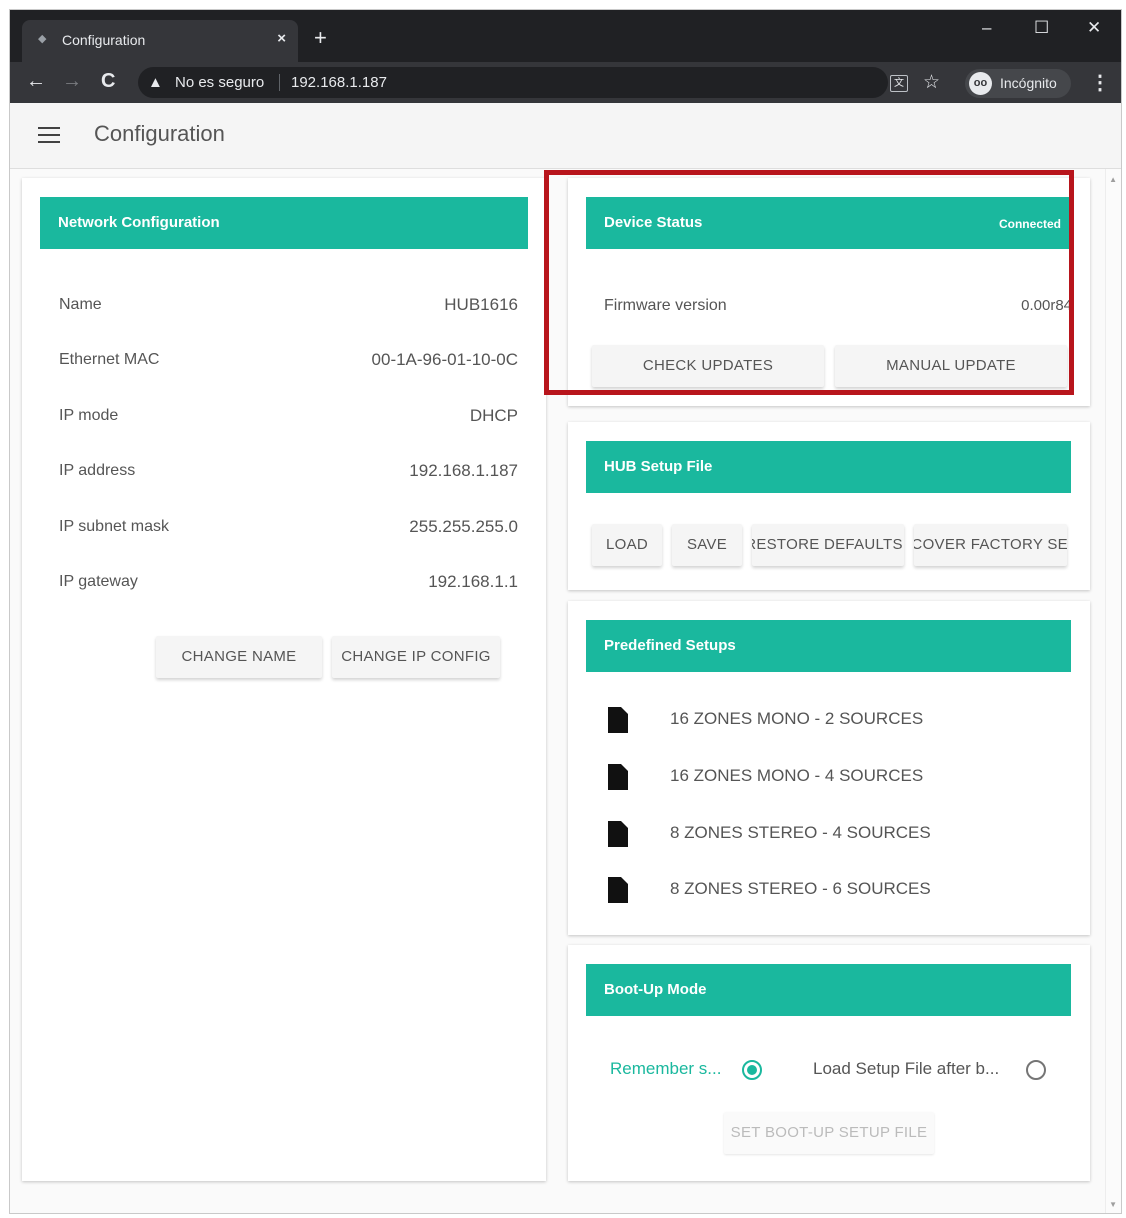  What do you see at coordinates (159, 133) in the screenshot?
I see `page-title: Configuration` at bounding box center [159, 133].